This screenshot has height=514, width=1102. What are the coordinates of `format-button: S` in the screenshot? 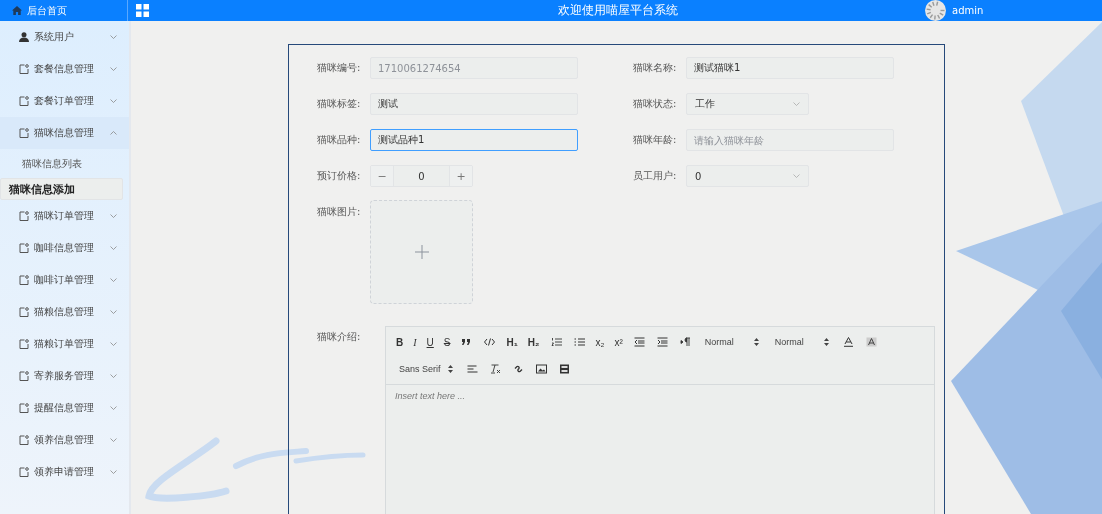 It's located at (447, 342).